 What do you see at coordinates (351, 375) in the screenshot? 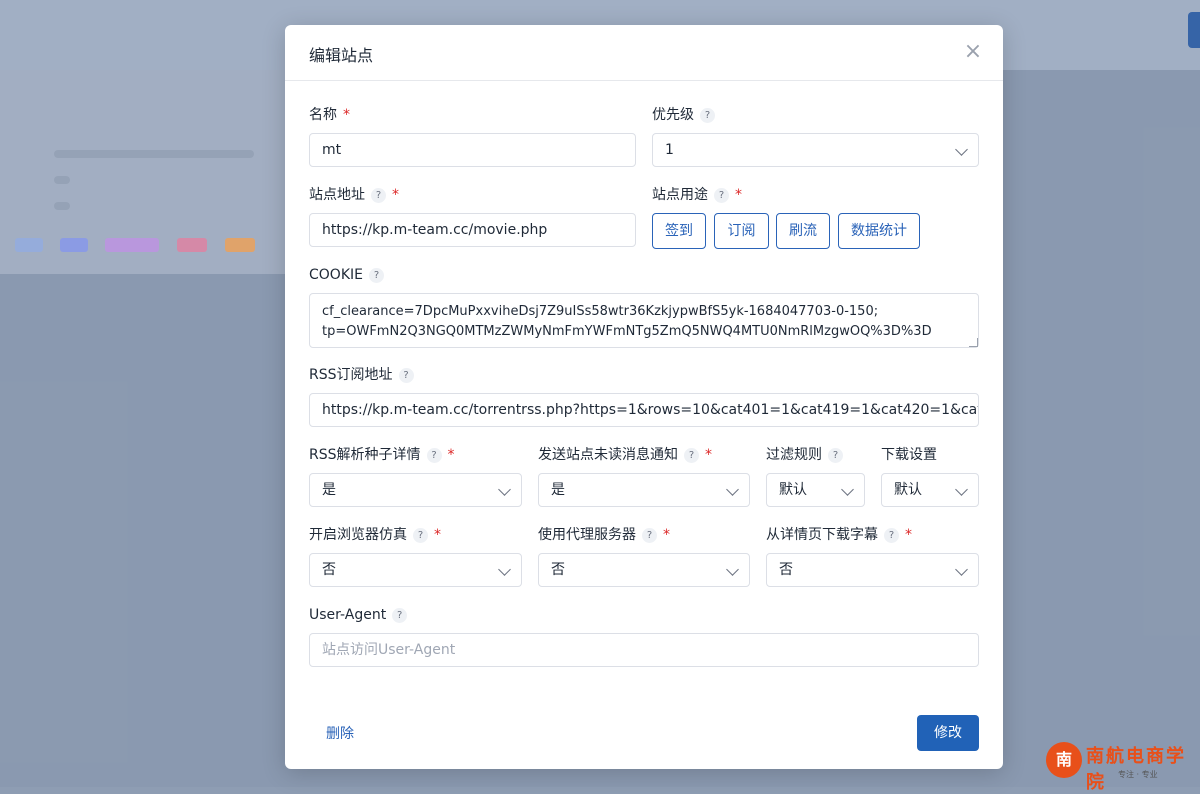
I see `rss-url-label-text: RSS订阅地址` at bounding box center [351, 375].